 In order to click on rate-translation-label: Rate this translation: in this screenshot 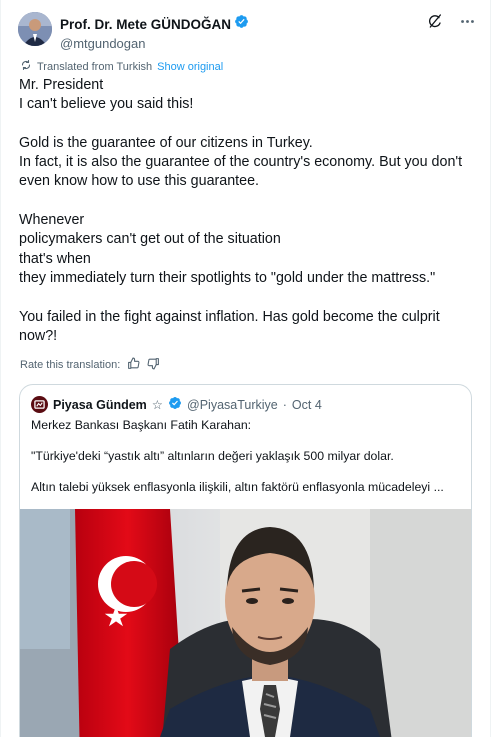, I will do `click(70, 365)`.